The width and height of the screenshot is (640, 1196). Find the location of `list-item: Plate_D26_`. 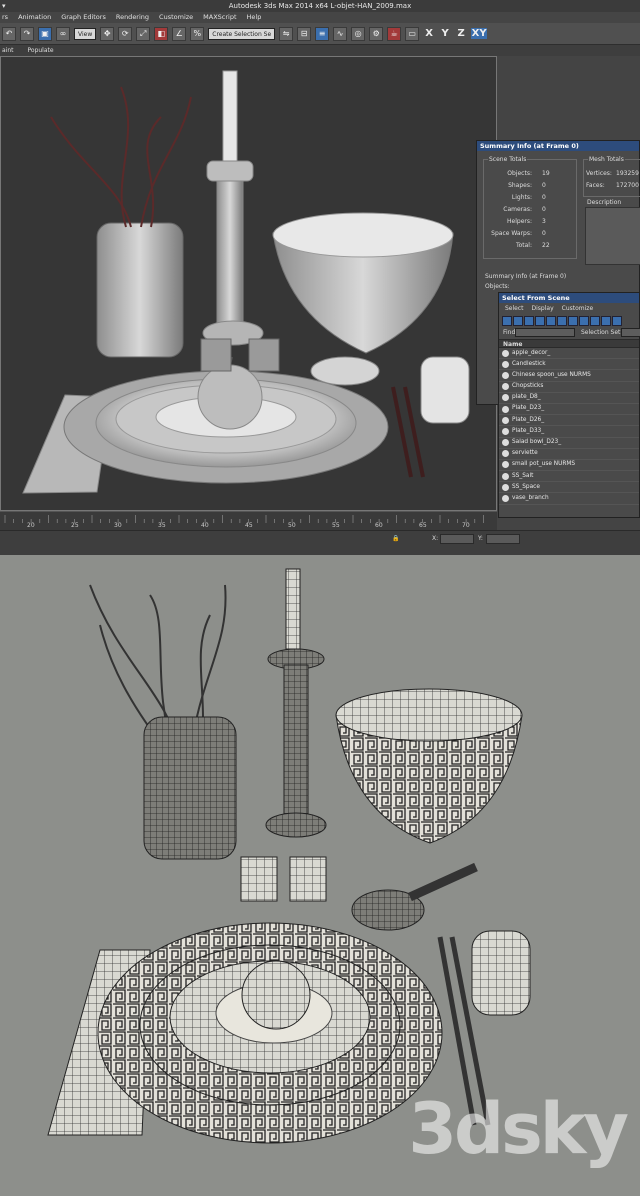

list-item: Plate_D26_ is located at coordinates (569, 421).